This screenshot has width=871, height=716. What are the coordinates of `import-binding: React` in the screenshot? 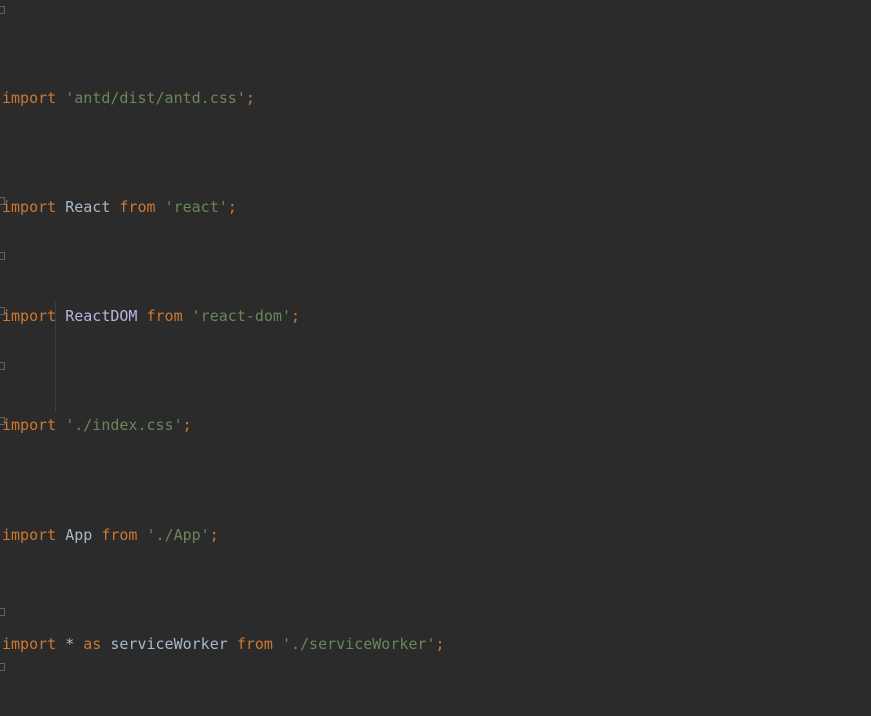 It's located at (88, 207).